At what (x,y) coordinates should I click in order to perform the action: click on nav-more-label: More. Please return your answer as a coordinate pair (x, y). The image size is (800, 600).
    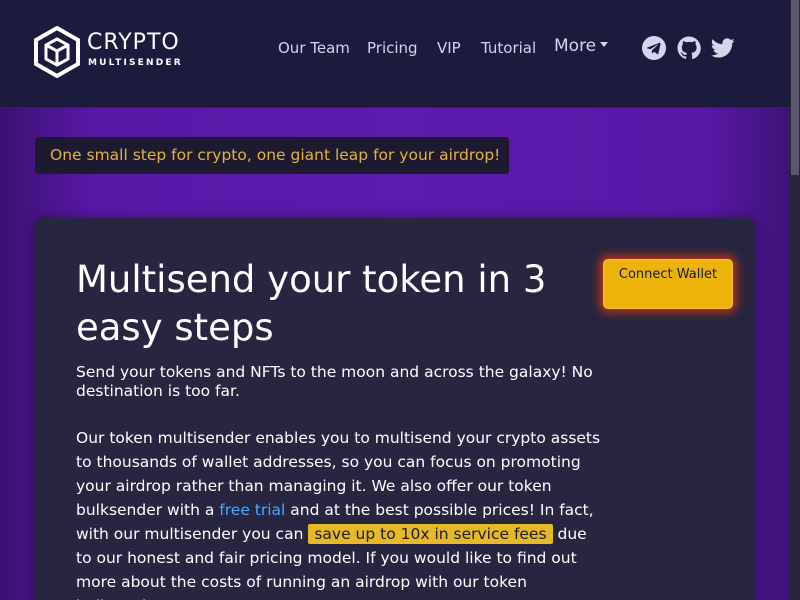
    Looking at the image, I should click on (575, 46).